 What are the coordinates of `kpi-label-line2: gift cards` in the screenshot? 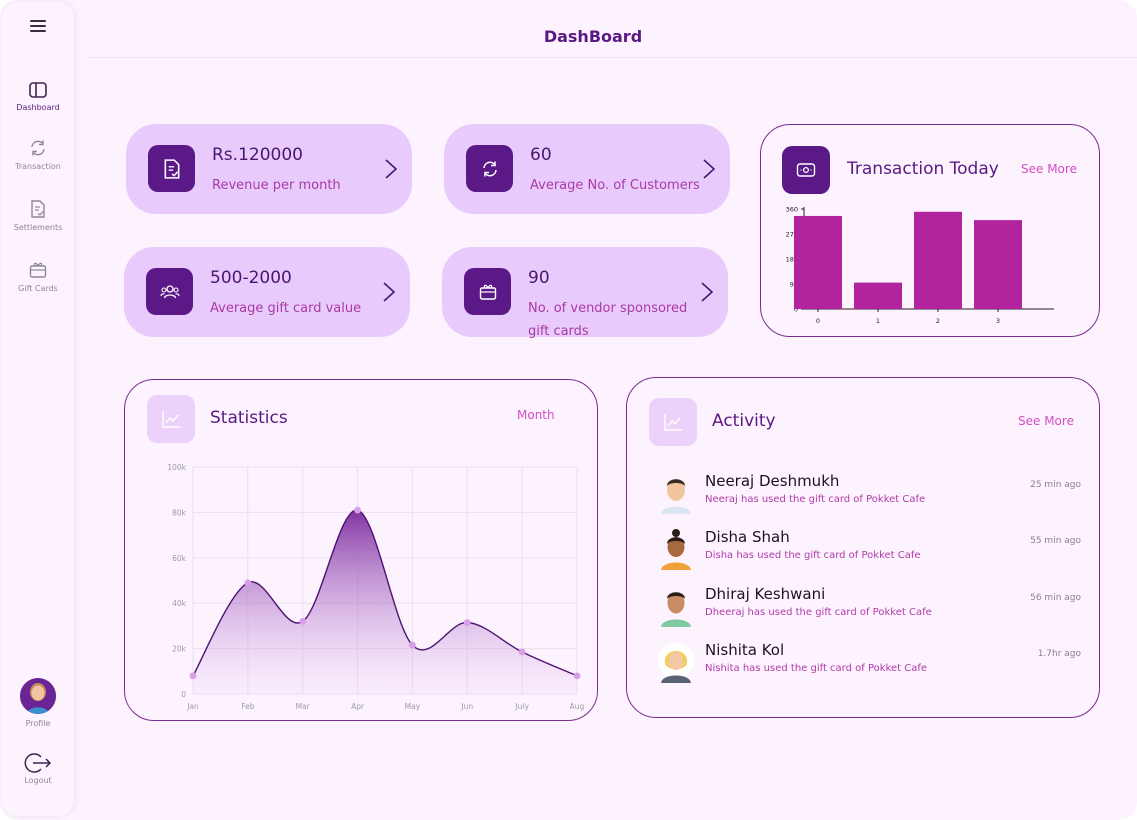 It's located at (558, 331).